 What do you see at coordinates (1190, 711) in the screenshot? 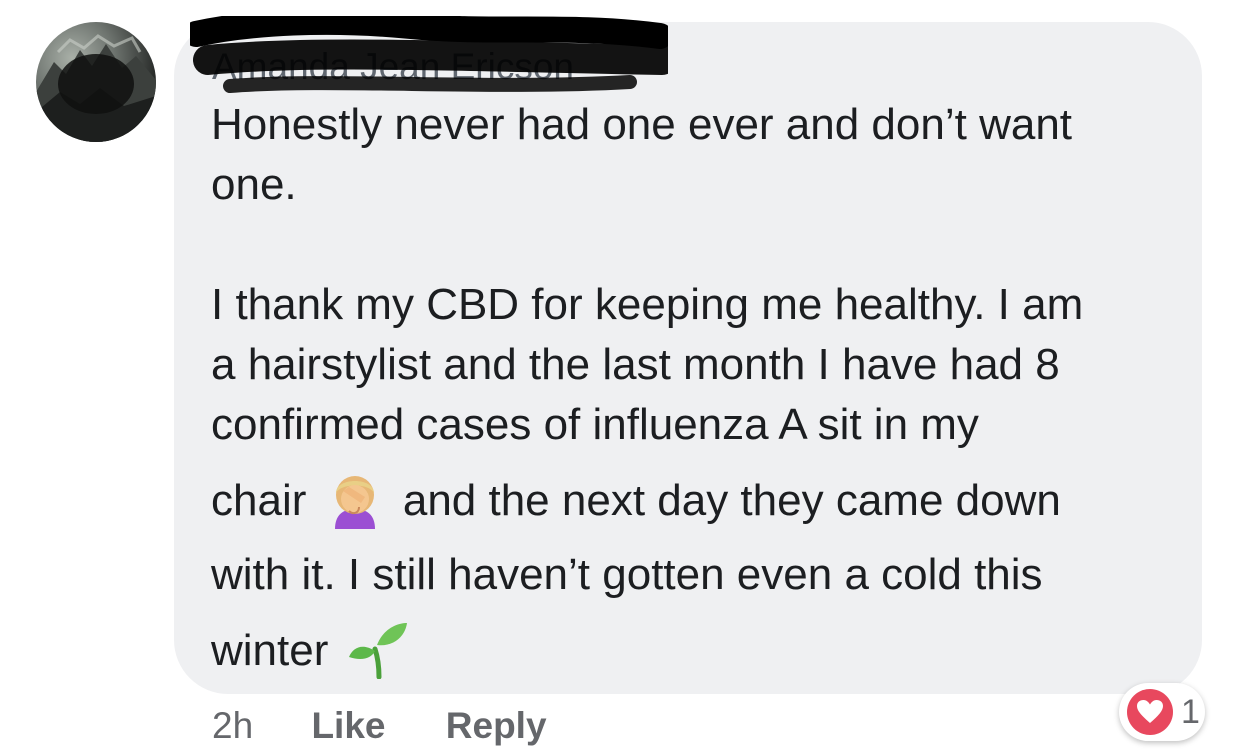
I see `reaction-count: 1` at bounding box center [1190, 711].